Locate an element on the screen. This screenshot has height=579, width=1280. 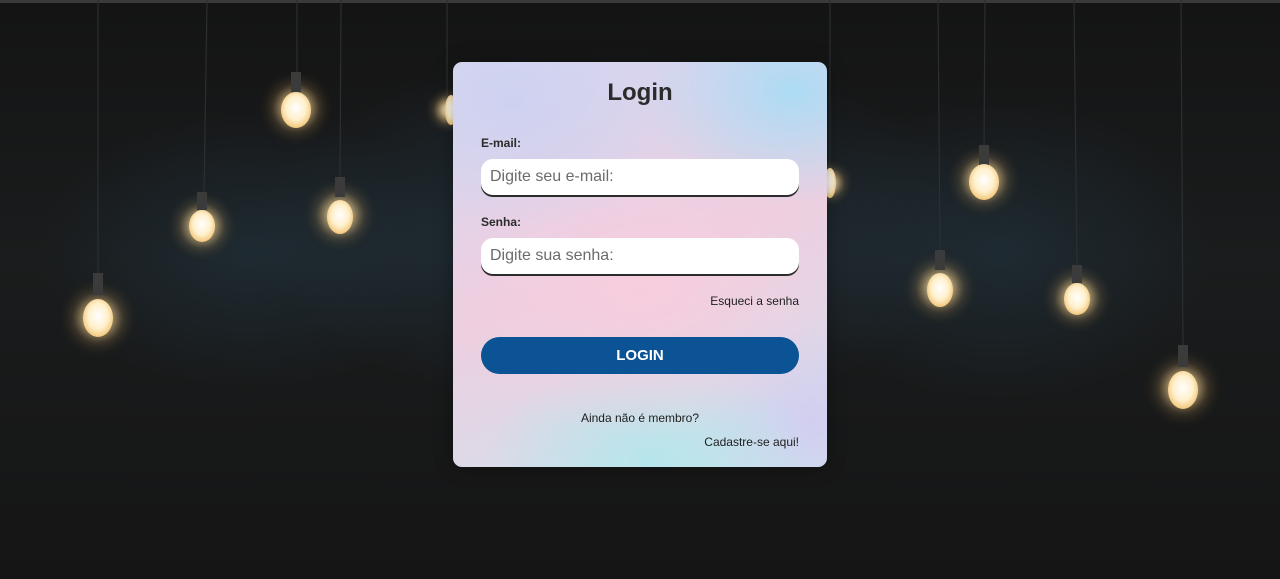
login-title: Login is located at coordinates (640, 92).